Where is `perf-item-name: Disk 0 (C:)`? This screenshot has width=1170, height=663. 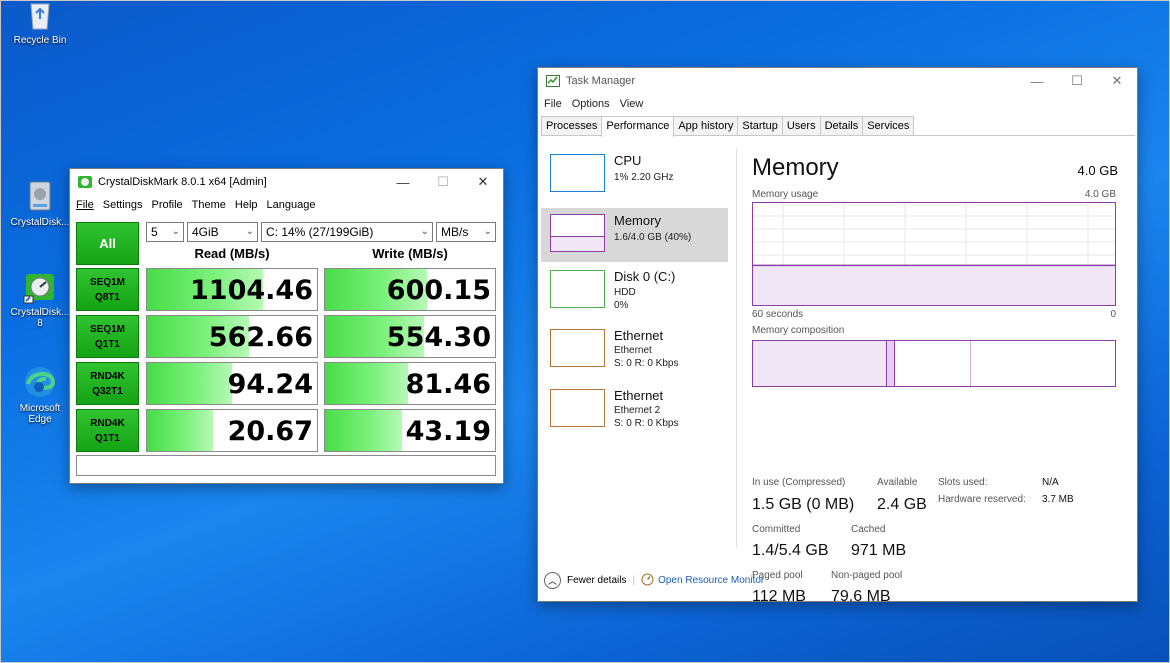 perf-item-name: Disk 0 (C:) is located at coordinates (645, 276).